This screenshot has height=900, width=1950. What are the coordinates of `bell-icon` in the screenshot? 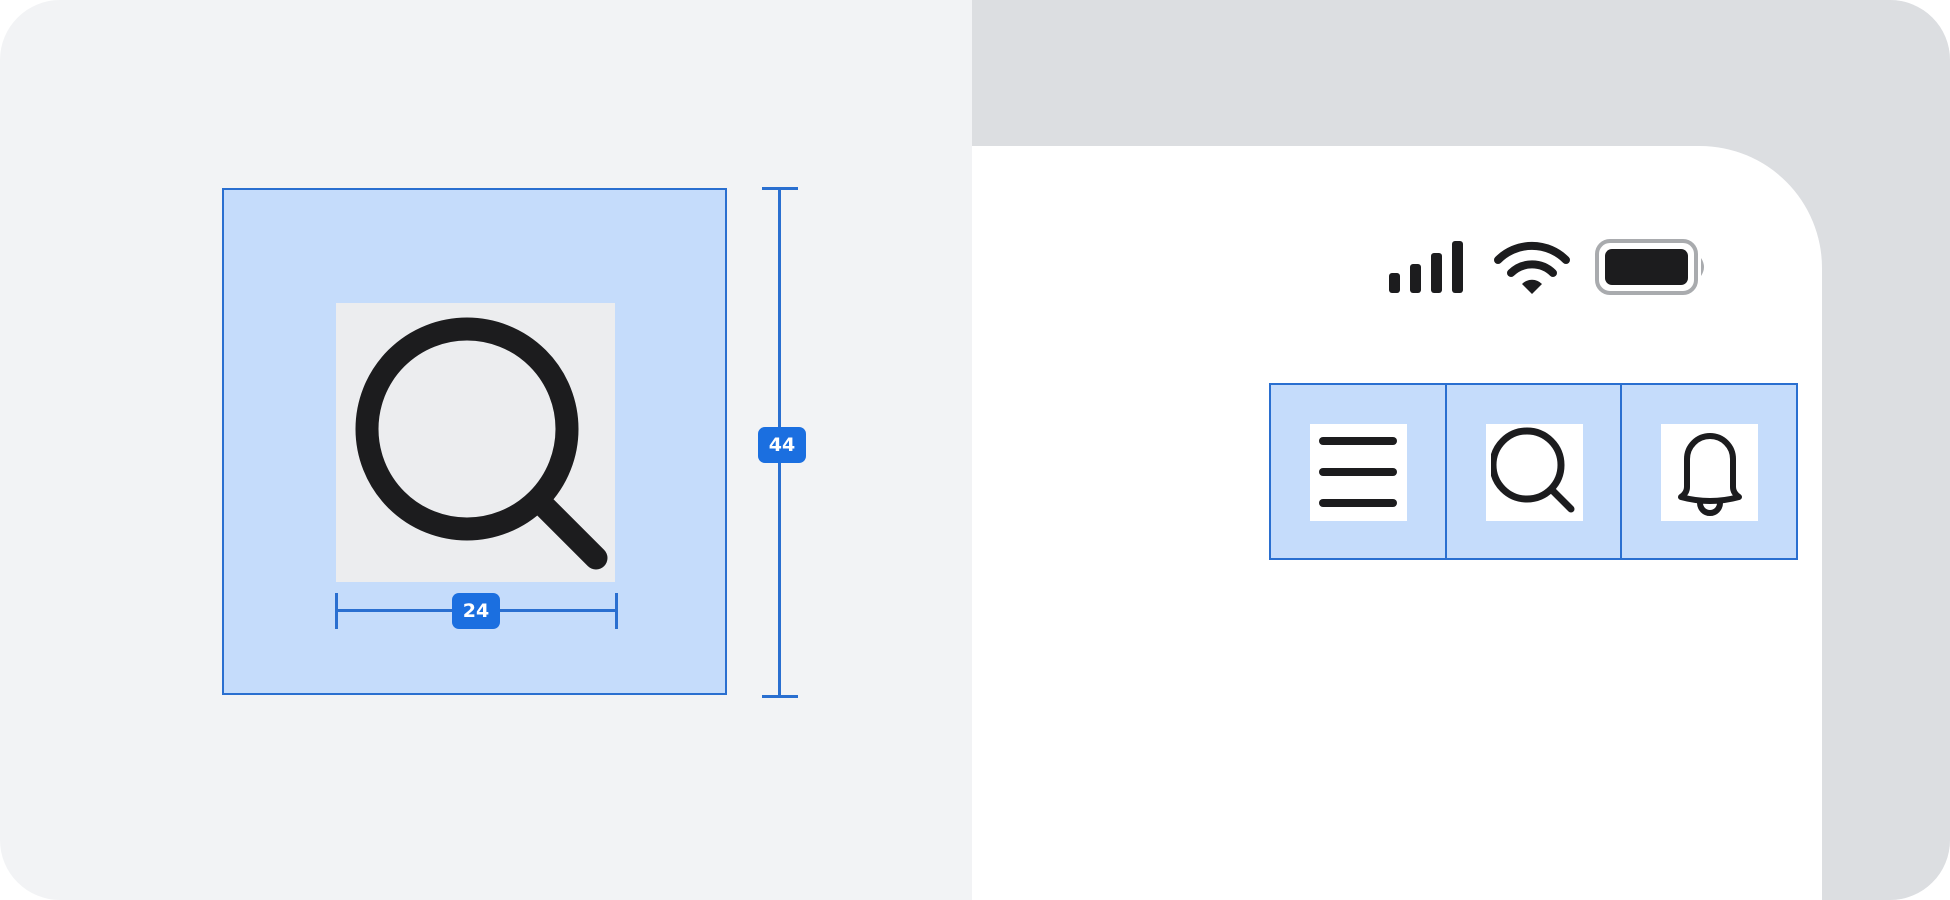 It's located at (1709, 474).